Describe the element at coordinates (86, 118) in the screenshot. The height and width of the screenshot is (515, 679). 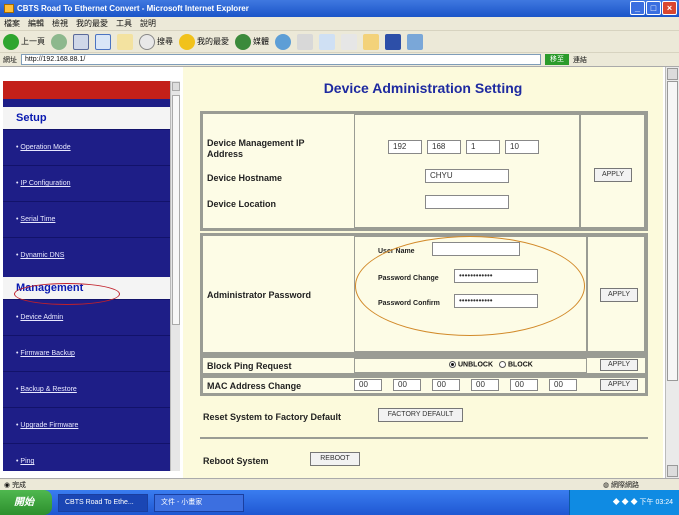
I see `sidebar-heading-setup: Setup` at that location.